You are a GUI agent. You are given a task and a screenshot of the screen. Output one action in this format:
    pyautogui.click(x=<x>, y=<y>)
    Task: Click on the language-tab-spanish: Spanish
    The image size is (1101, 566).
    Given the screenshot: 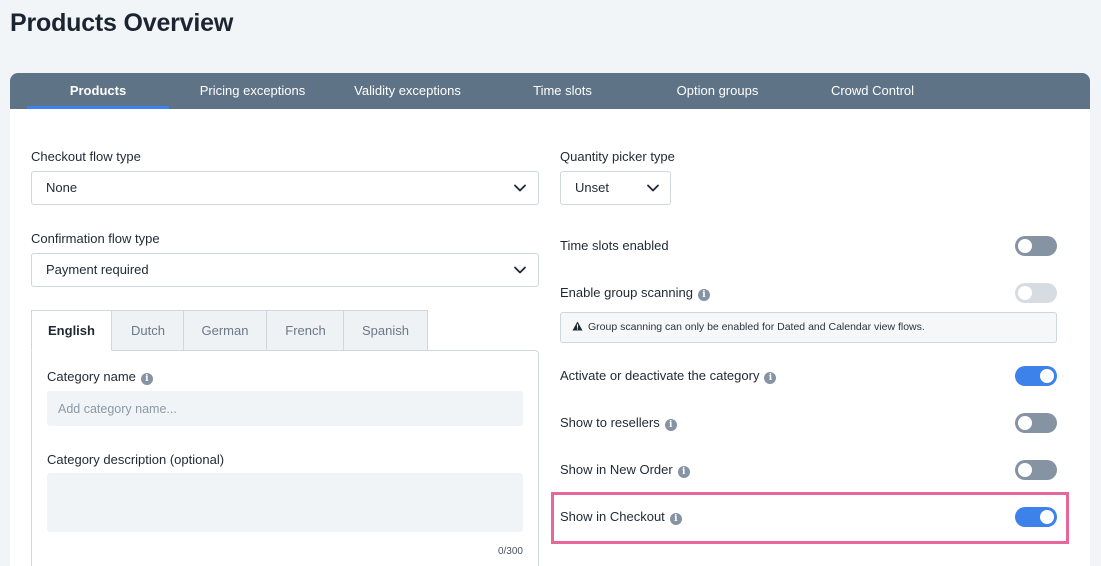 What is the action you would take?
    pyautogui.click(x=385, y=330)
    